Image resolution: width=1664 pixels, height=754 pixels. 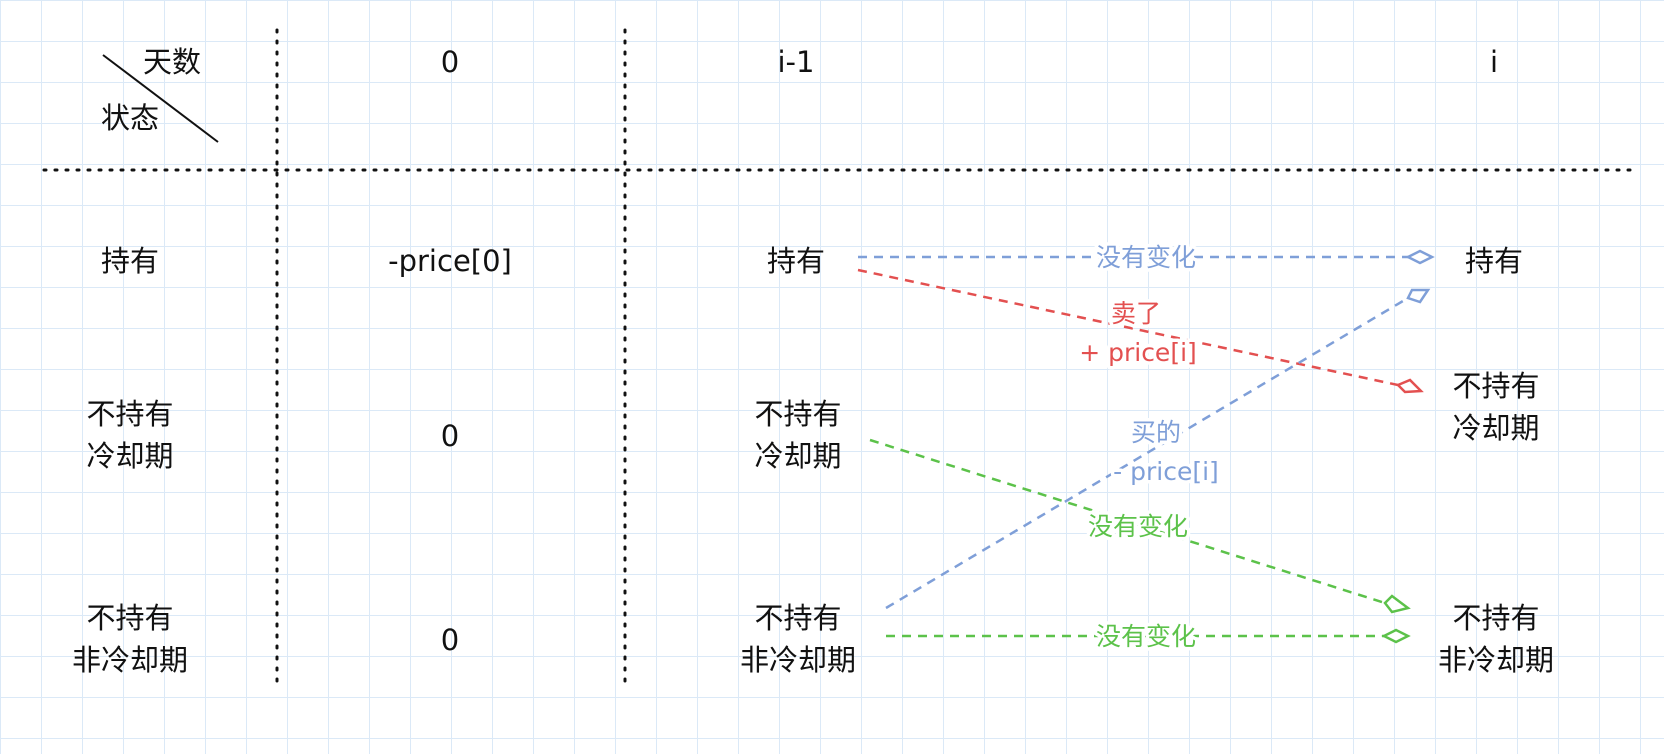 I want to click on edge-hold-no-change: 没有变化, so click(x=1146, y=258).